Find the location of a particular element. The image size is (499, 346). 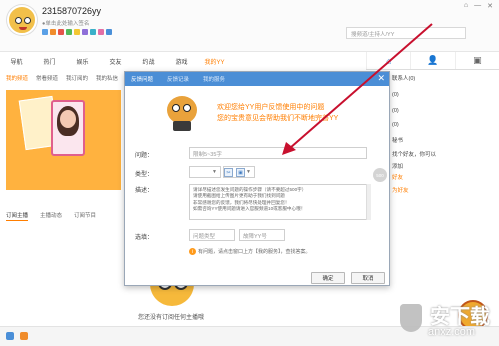

right-tabs: ⌂ 👤 ▣ is located at coordinates (432, 61).